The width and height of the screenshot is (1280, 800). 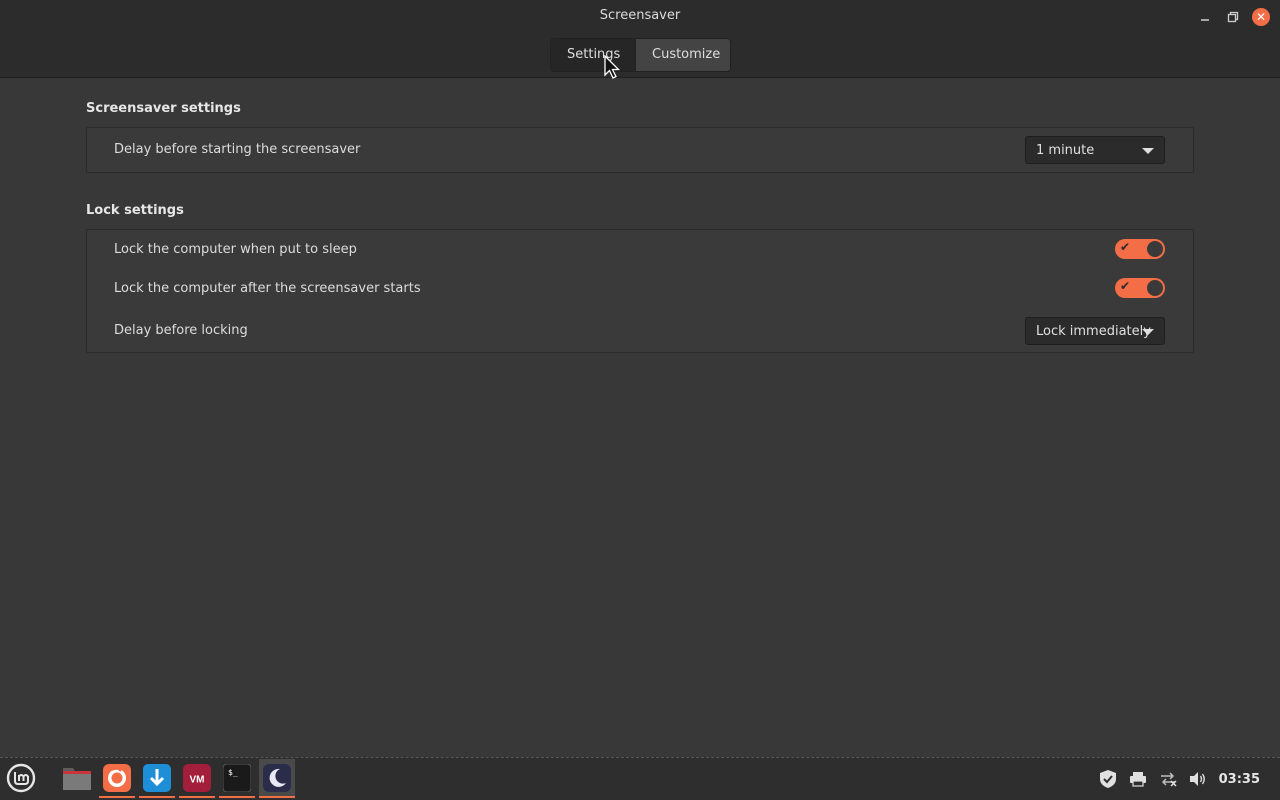 I want to click on taskbar-firefox, so click(x=117, y=778).